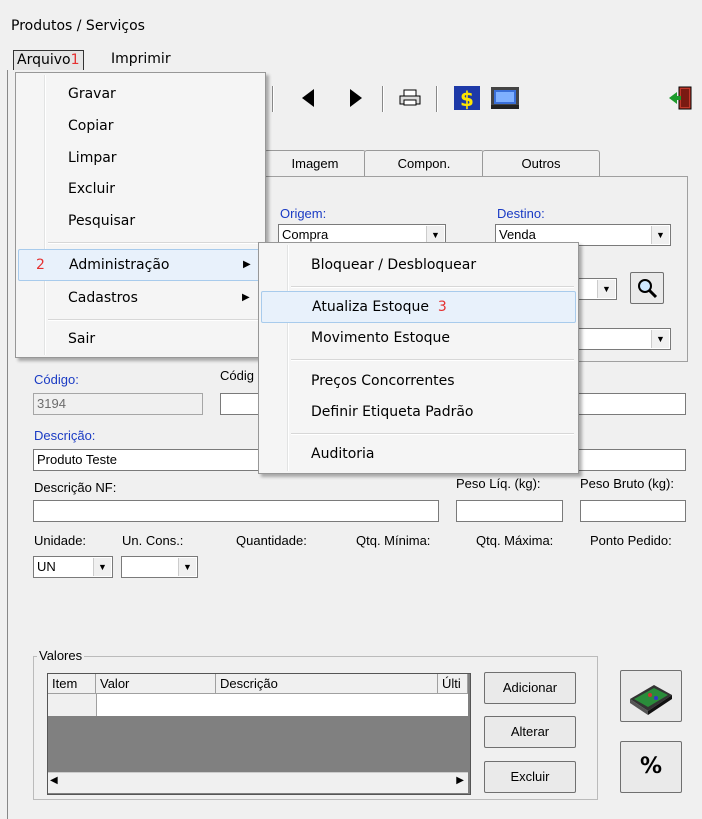 The image size is (702, 819). What do you see at coordinates (647, 288) in the screenshot?
I see `search-button` at bounding box center [647, 288].